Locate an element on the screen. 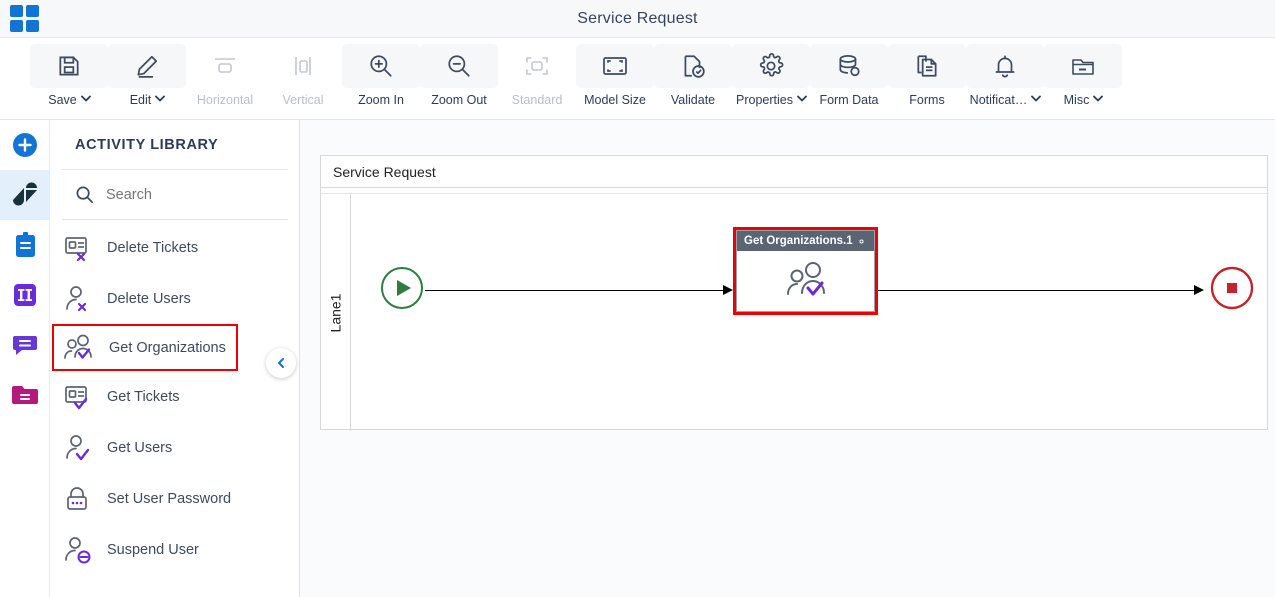 The image size is (1275, 597). pool-title: Service Request is located at coordinates (794, 172).